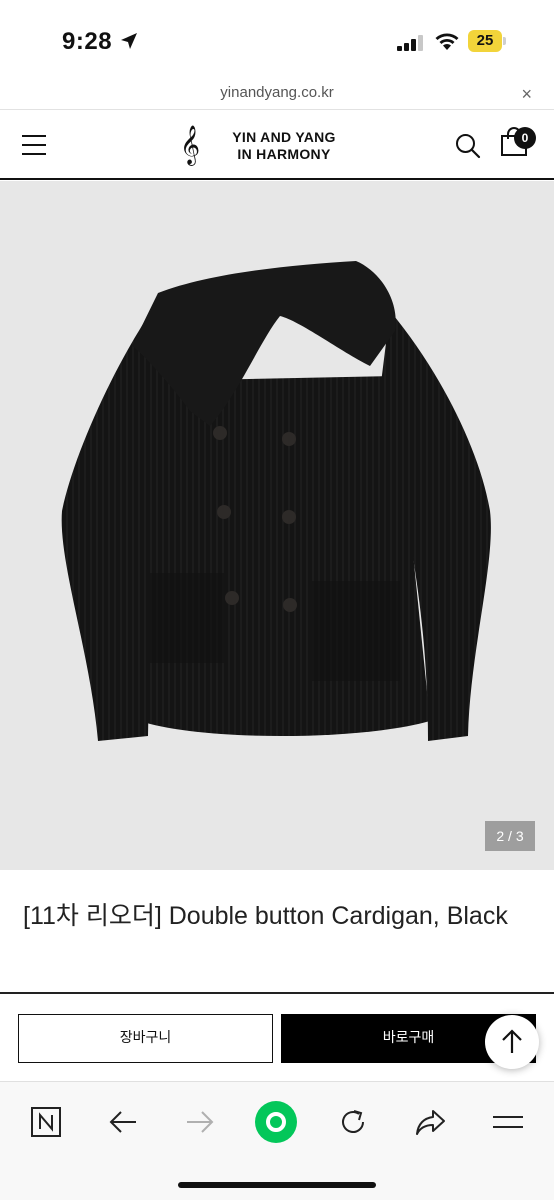 The image size is (554, 1200). I want to click on logo-line-2: IN HARMONY, so click(284, 154).